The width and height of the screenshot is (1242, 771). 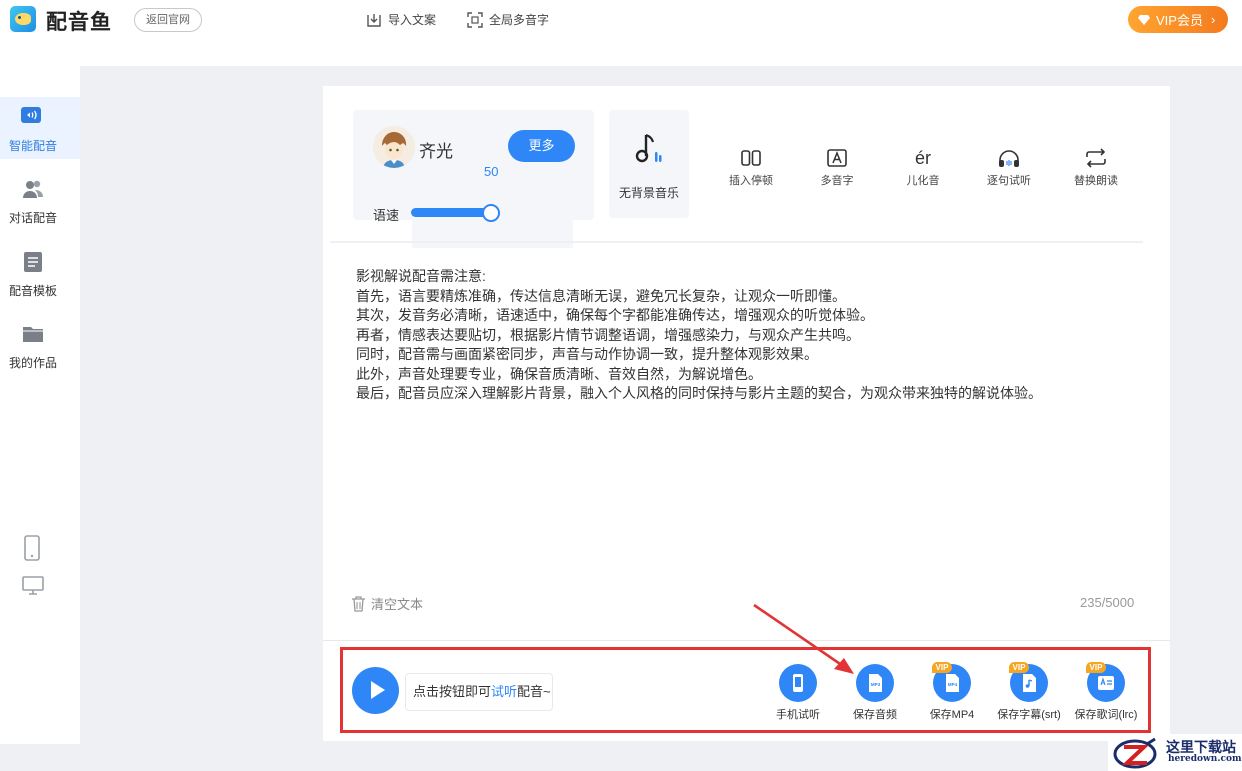 What do you see at coordinates (1029, 683) in the screenshot?
I see `subtitle-icon` at bounding box center [1029, 683].